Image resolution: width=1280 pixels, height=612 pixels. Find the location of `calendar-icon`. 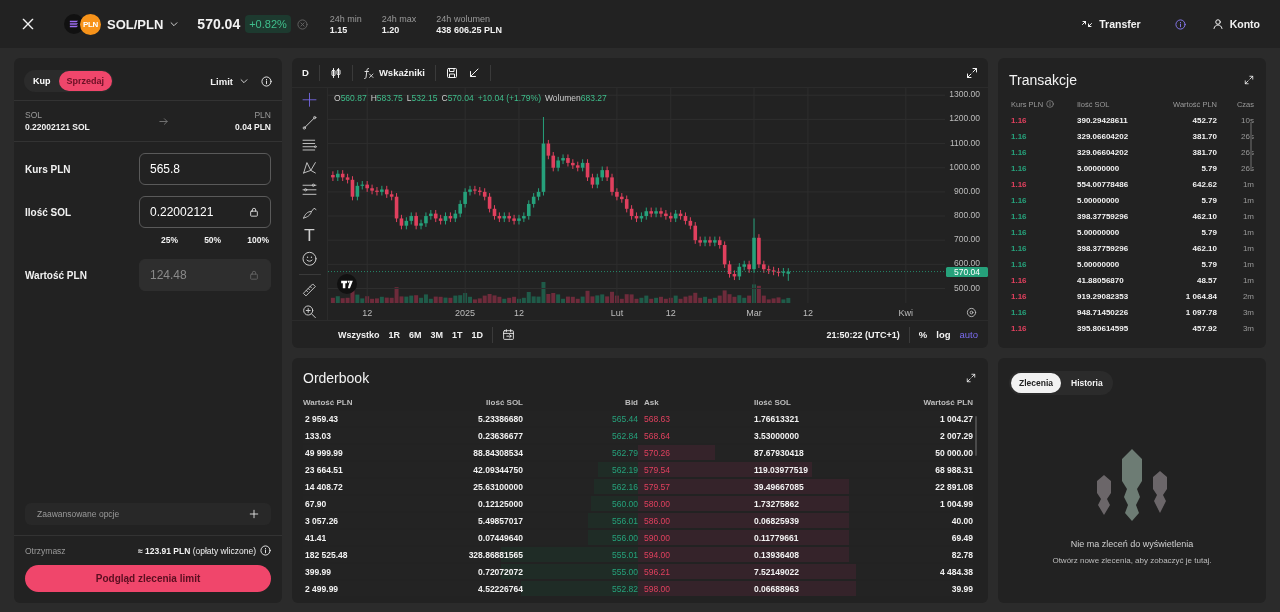

calendar-icon is located at coordinates (509, 334).